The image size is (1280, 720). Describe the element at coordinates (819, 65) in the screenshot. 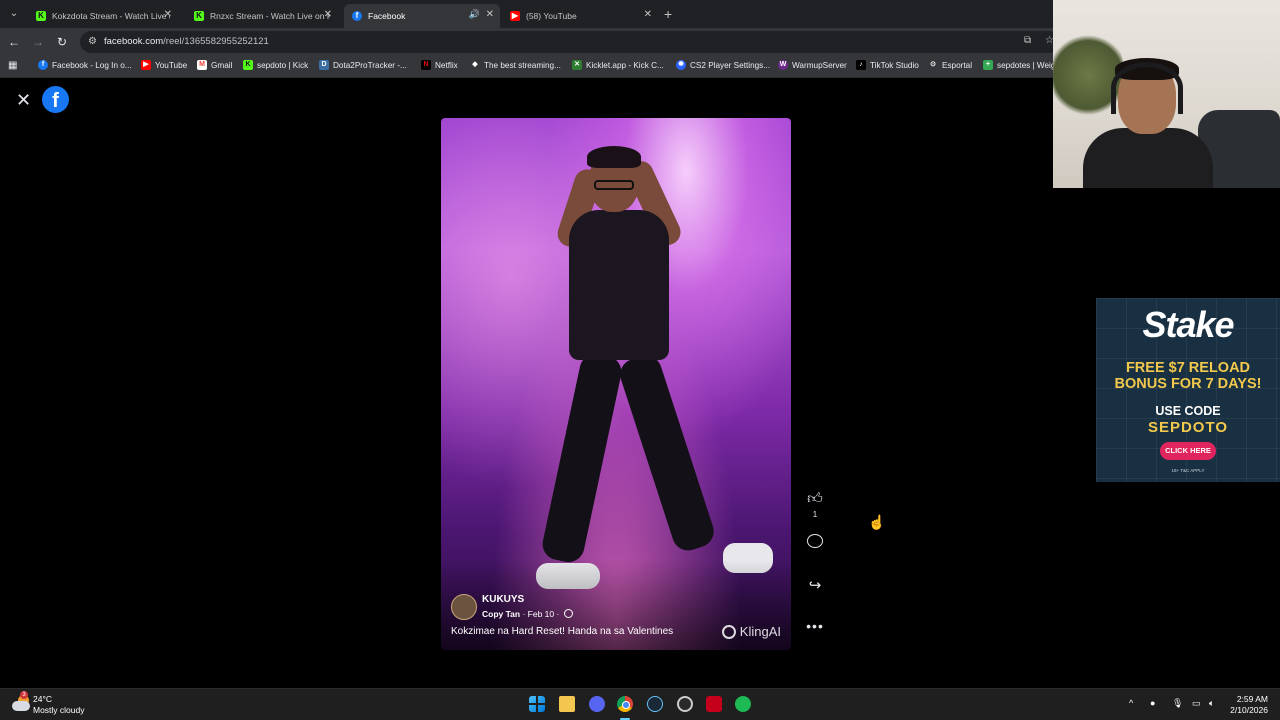

I see `bookmark-label: WarmupServer` at that location.